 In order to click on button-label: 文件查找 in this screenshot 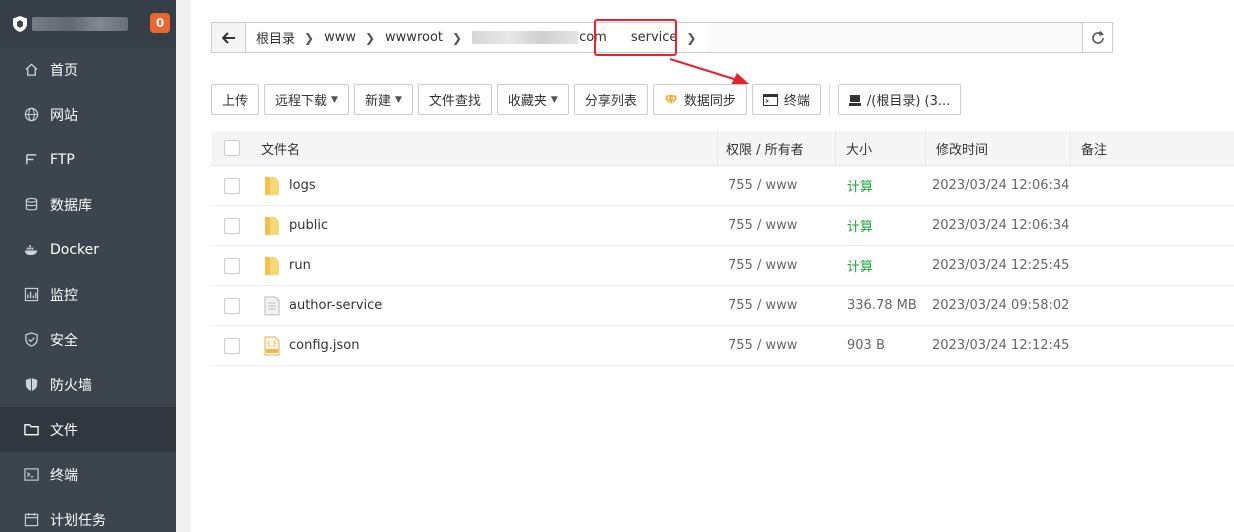, I will do `click(454, 101)`.